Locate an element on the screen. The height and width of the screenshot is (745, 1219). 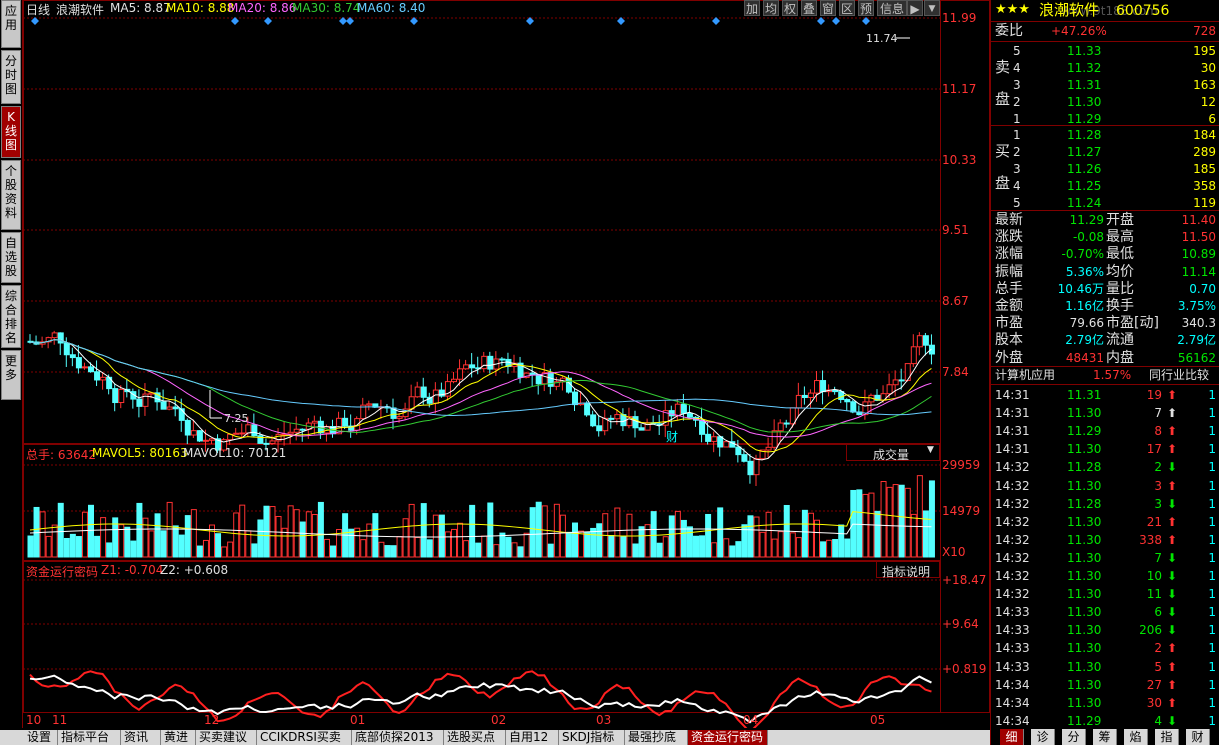
tick-time: 14:34 is located at coordinates (1012, 702).